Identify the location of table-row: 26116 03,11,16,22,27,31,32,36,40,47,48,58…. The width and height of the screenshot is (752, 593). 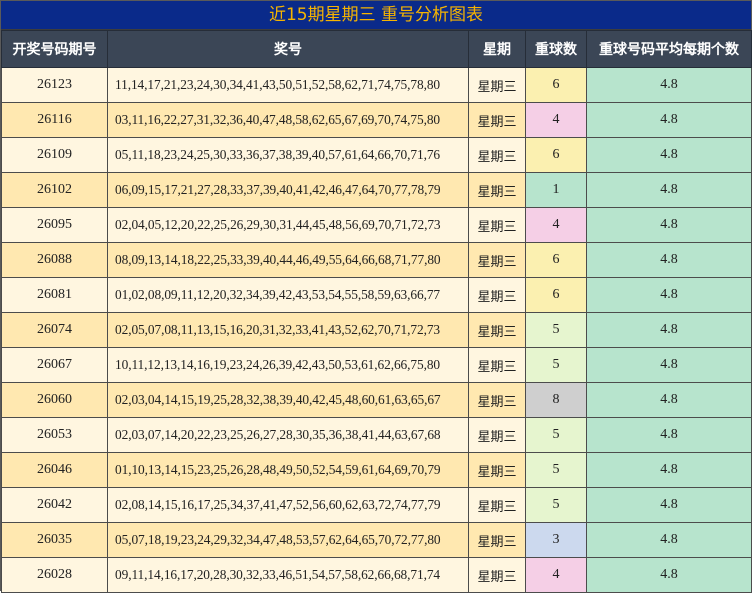
(376, 120).